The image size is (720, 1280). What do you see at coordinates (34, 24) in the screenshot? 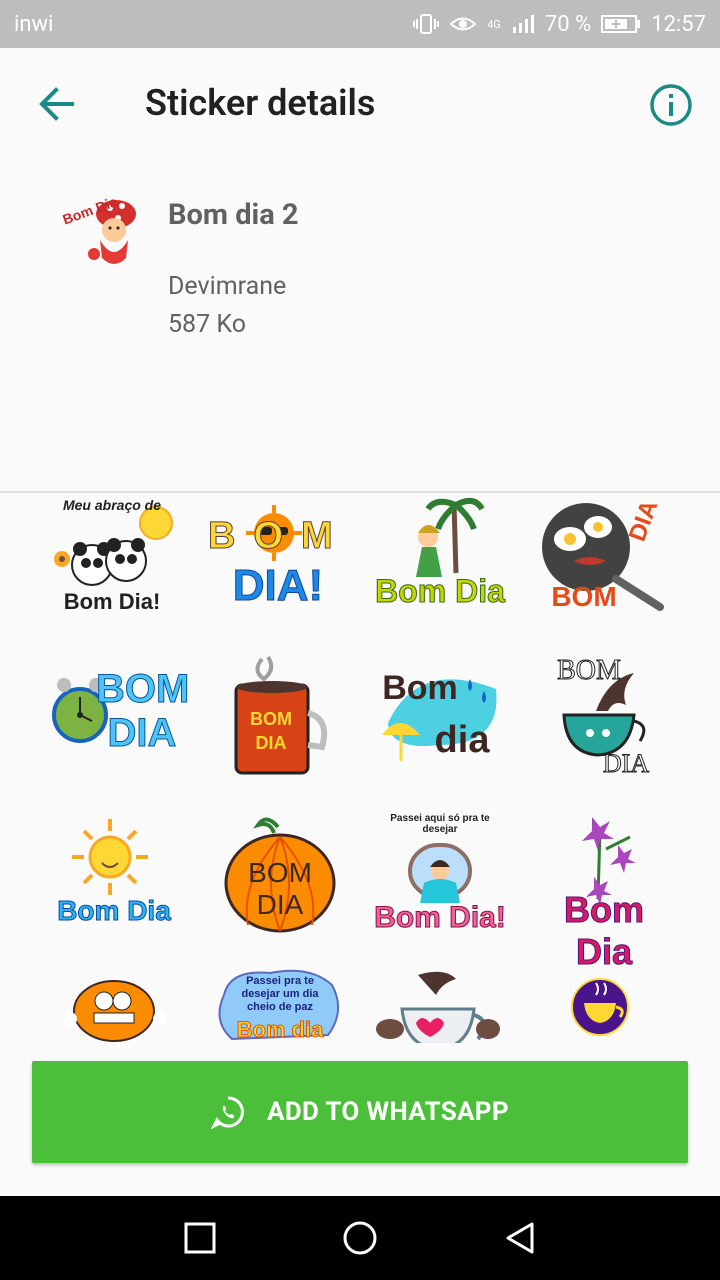
I see `carrier-label: inwi` at bounding box center [34, 24].